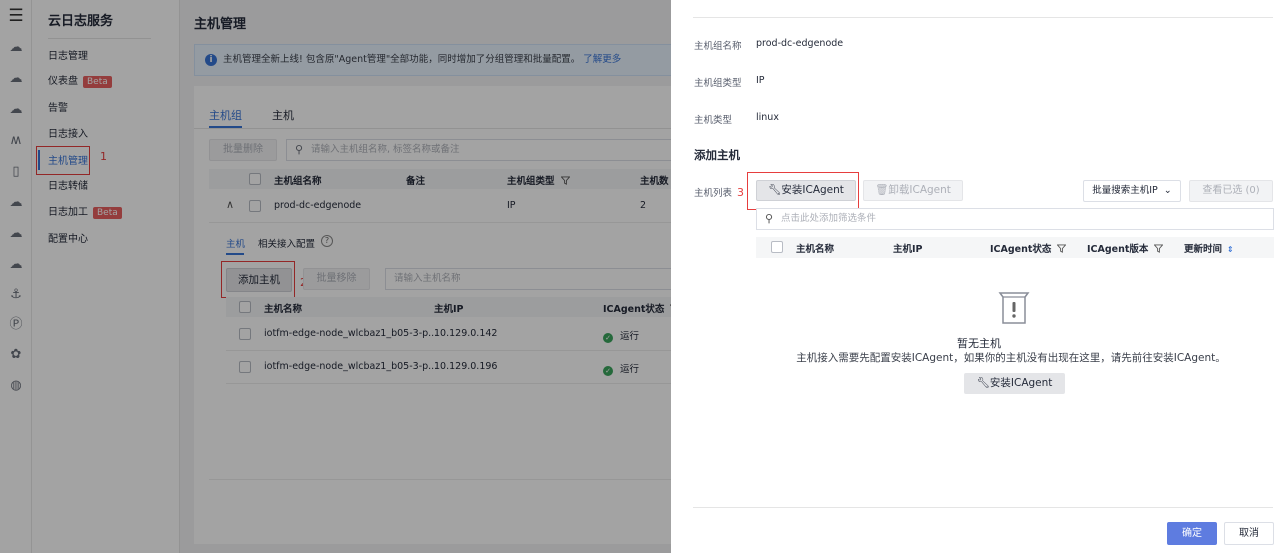 This screenshot has height=553, width=1287. What do you see at coordinates (1014, 308) in the screenshot?
I see `empty-box-icon` at bounding box center [1014, 308].